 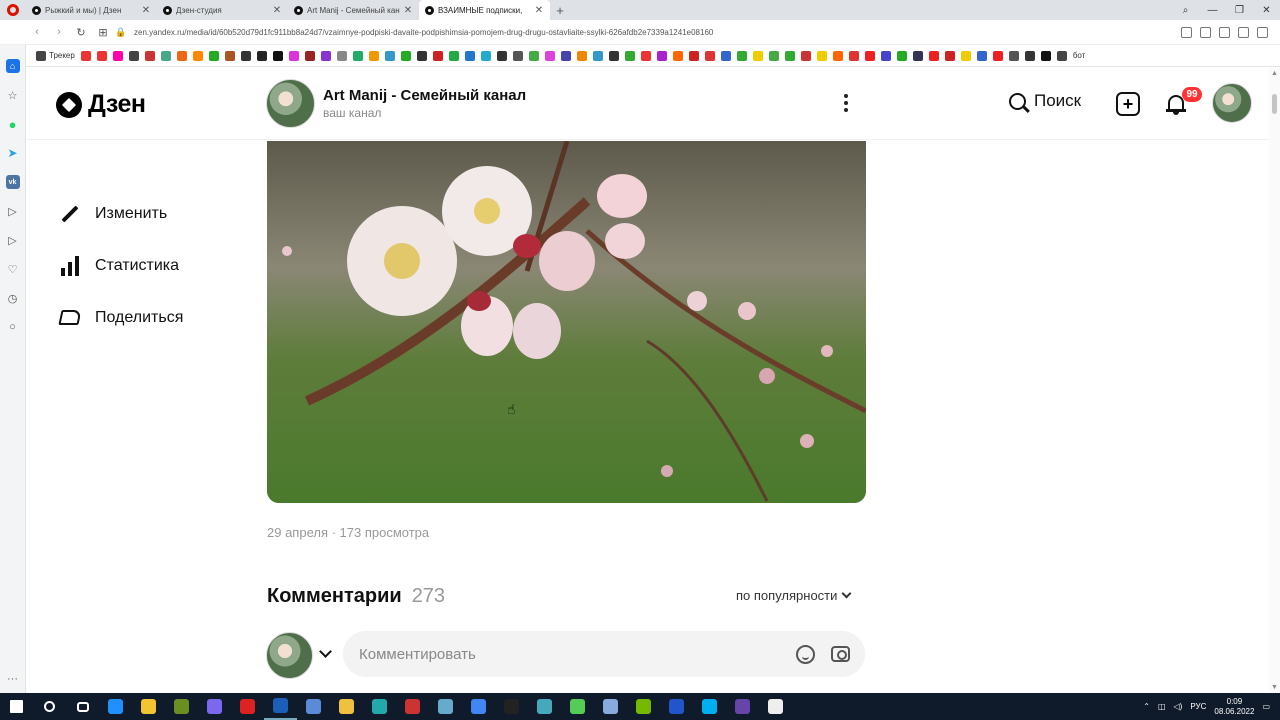 I want to click on history-icon: ◷, so click(x=13, y=298).